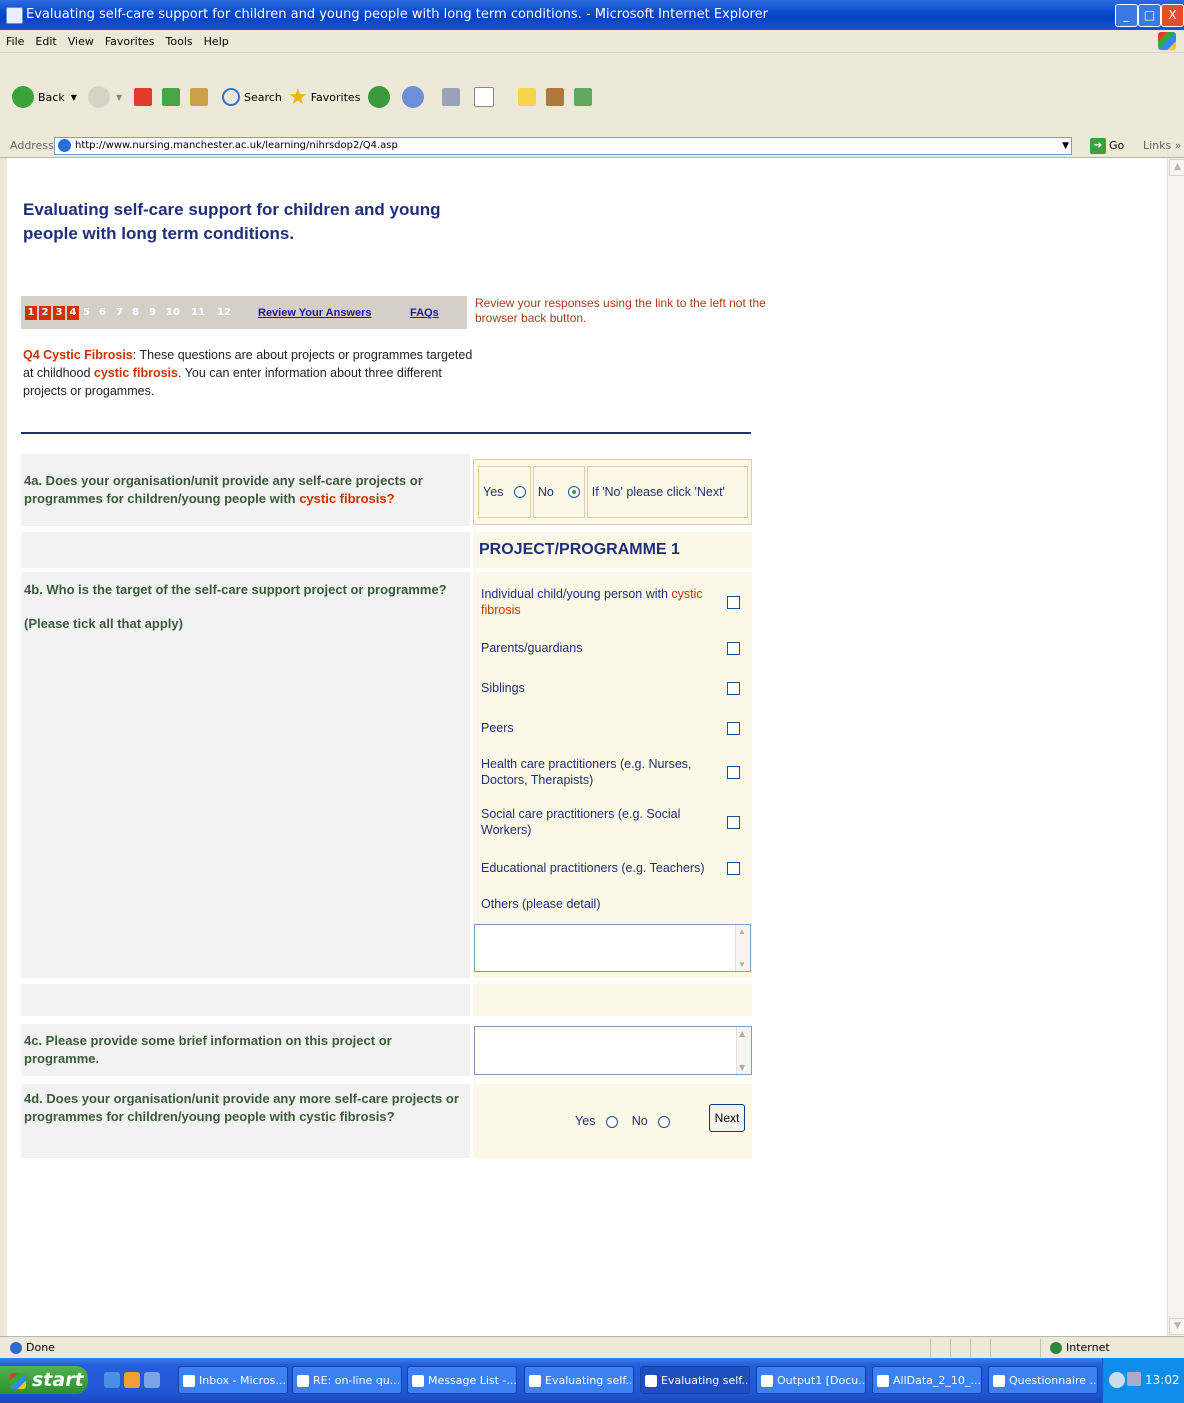 The image size is (1184, 1403). Describe the element at coordinates (1149, 15) in the screenshot. I see `maximize-button: □` at that location.